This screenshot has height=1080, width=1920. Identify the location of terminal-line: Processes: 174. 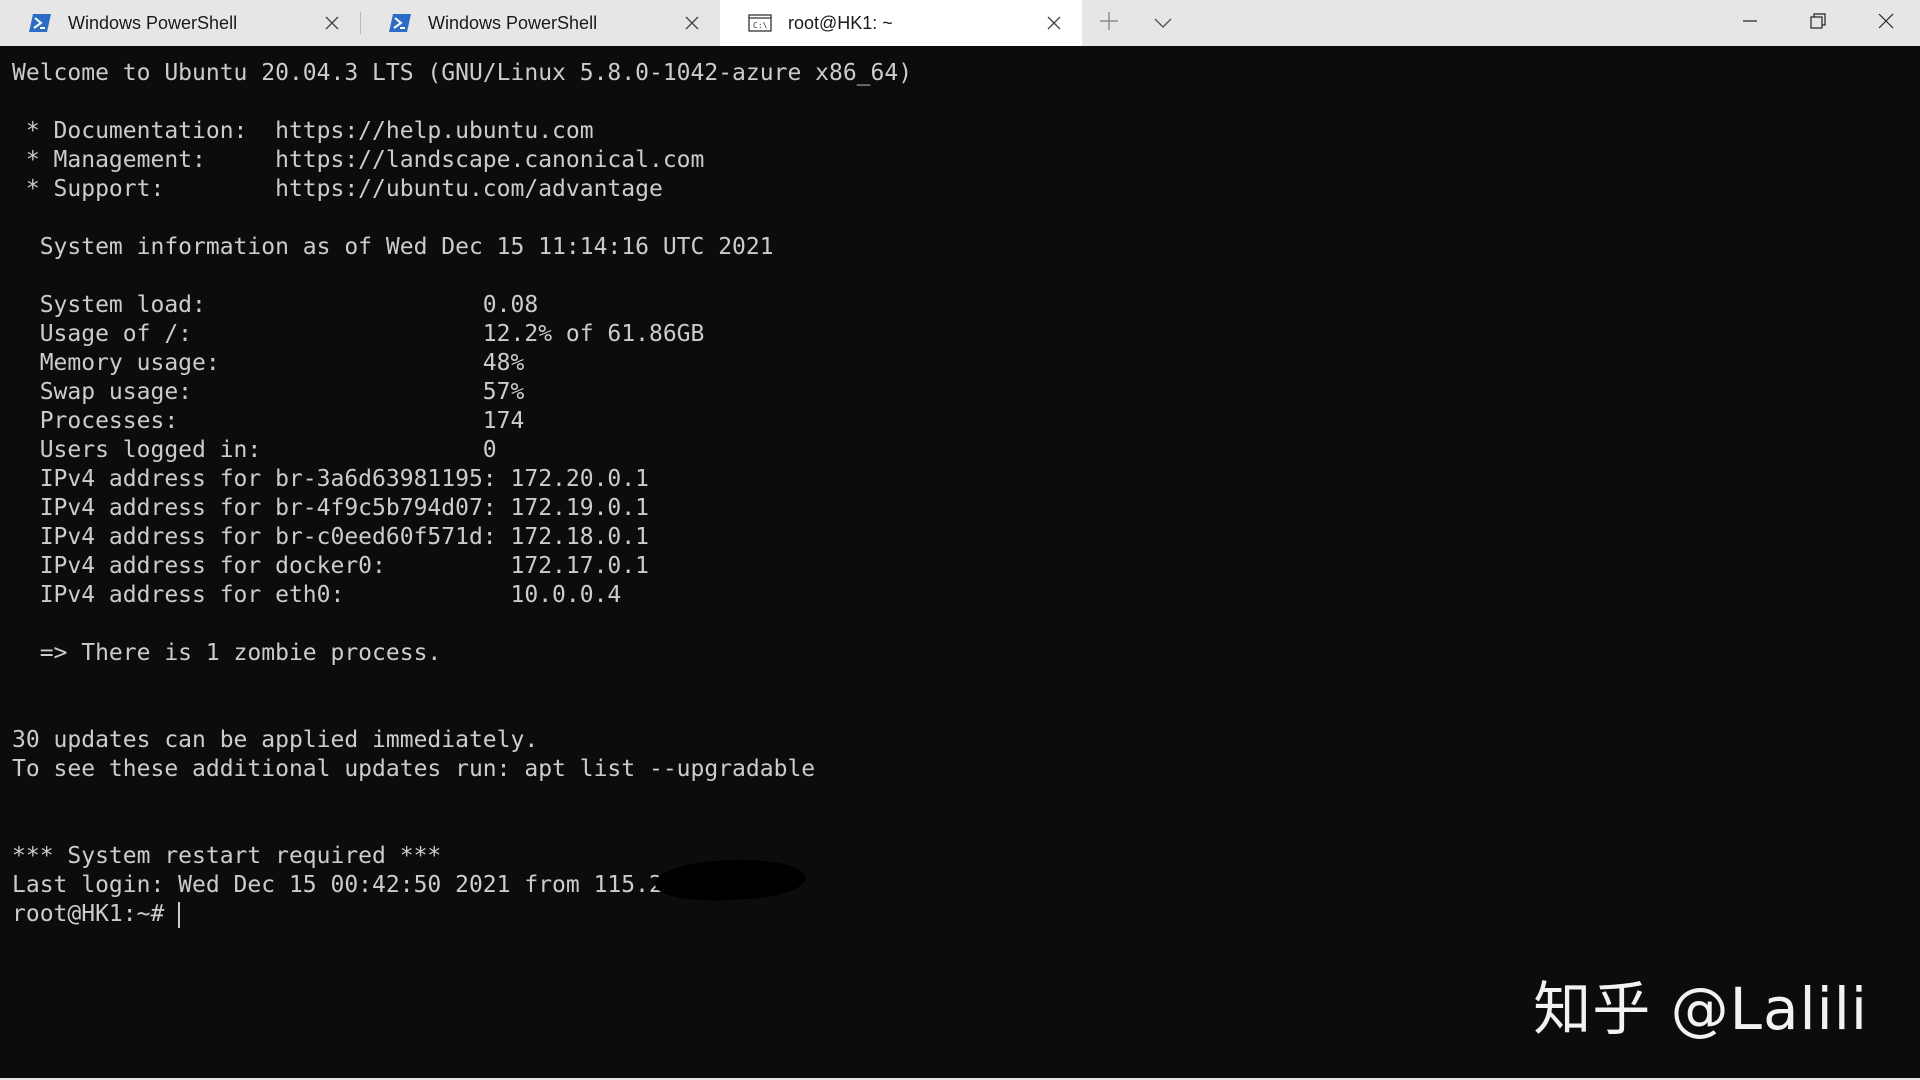
(268, 421).